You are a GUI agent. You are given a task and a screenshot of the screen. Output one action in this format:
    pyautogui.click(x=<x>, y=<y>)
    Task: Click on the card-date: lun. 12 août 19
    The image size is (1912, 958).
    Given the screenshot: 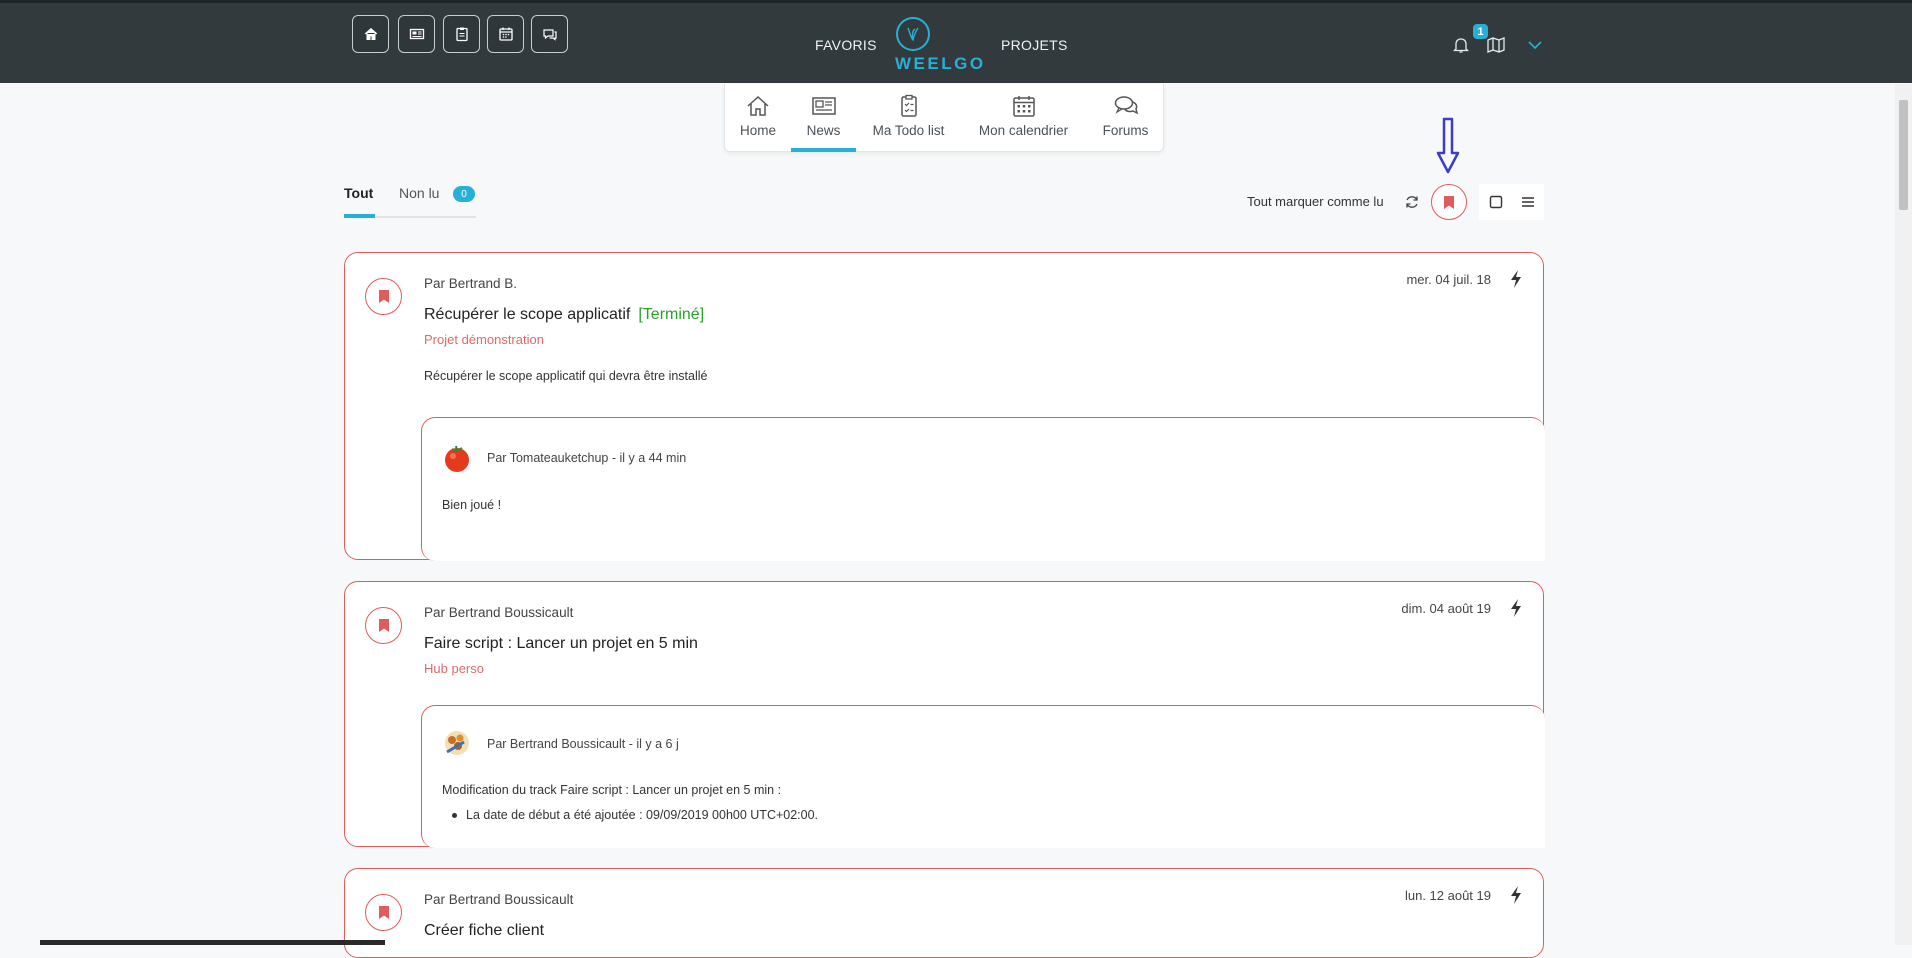 What is the action you would take?
    pyautogui.click(x=1447, y=895)
    